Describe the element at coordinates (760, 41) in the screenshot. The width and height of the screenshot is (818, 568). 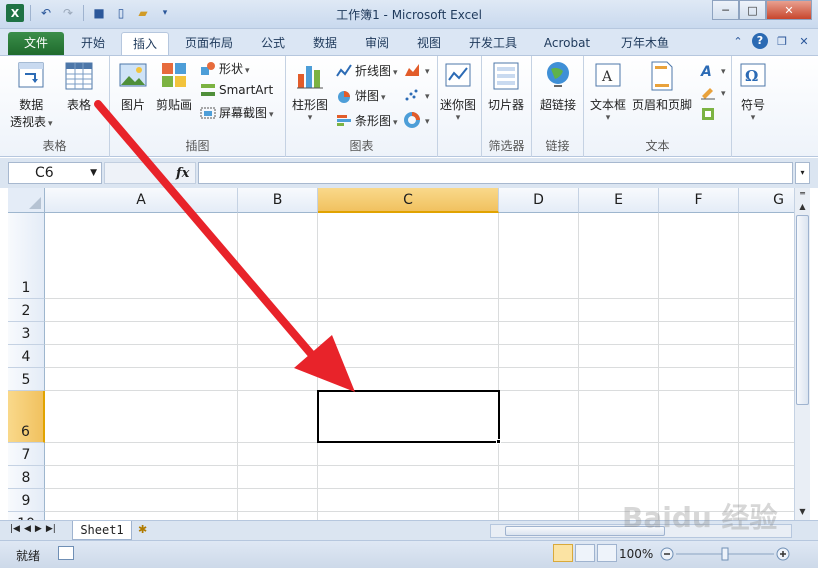
I see `help-icon: ?` at that location.